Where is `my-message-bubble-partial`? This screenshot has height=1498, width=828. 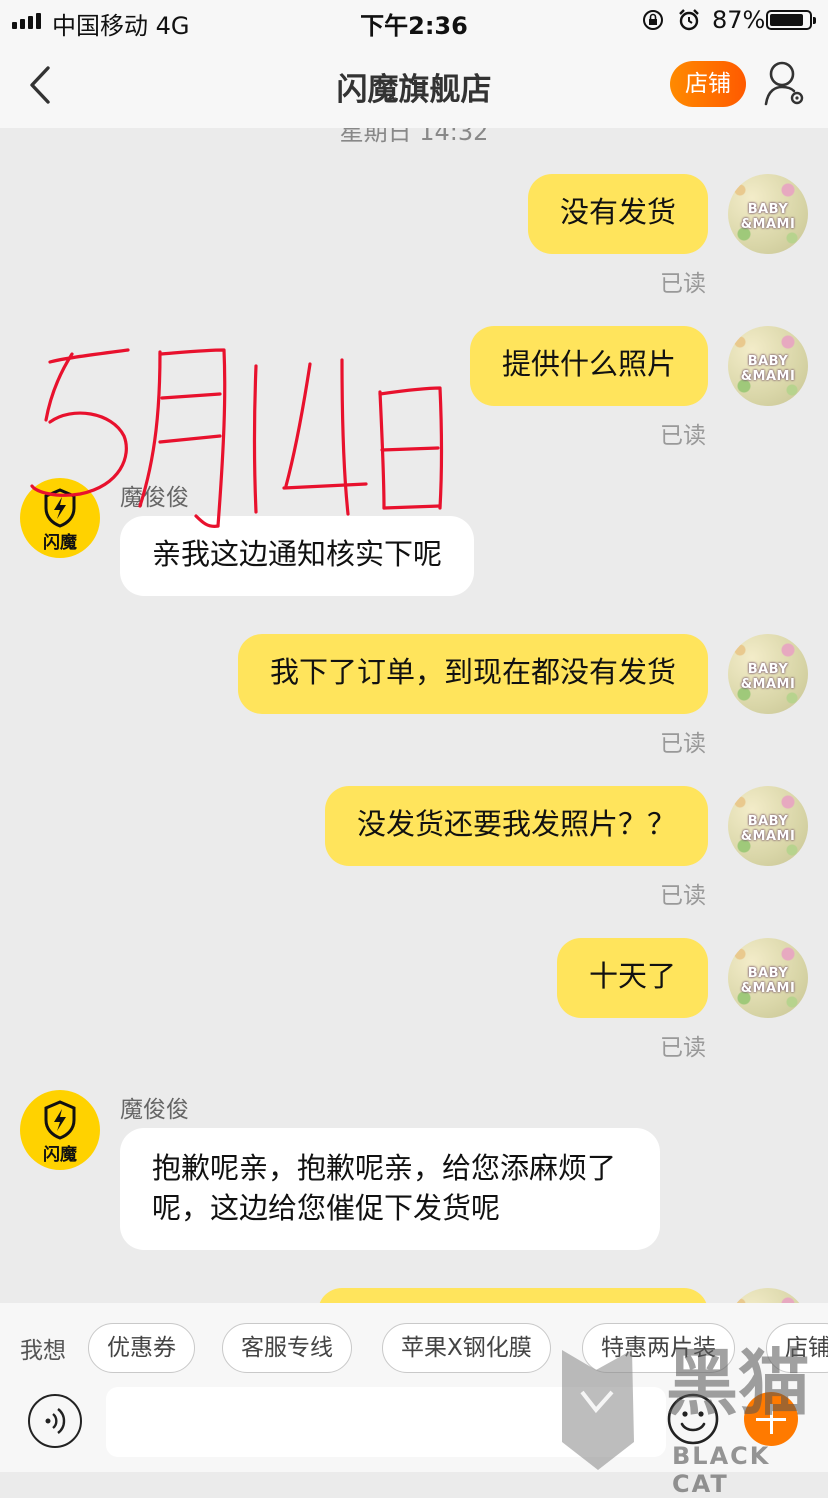
my-message-bubble-partial is located at coordinates (513, 1295).